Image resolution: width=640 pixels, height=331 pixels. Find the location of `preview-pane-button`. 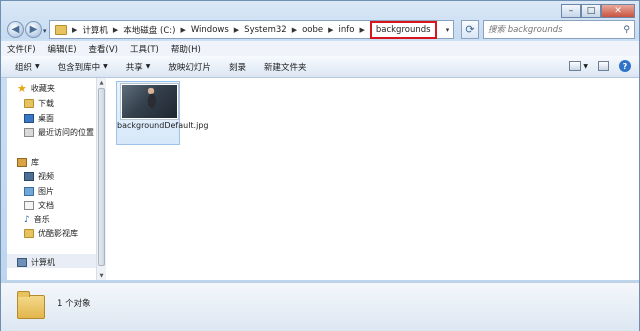

preview-pane-button is located at coordinates (603, 66).